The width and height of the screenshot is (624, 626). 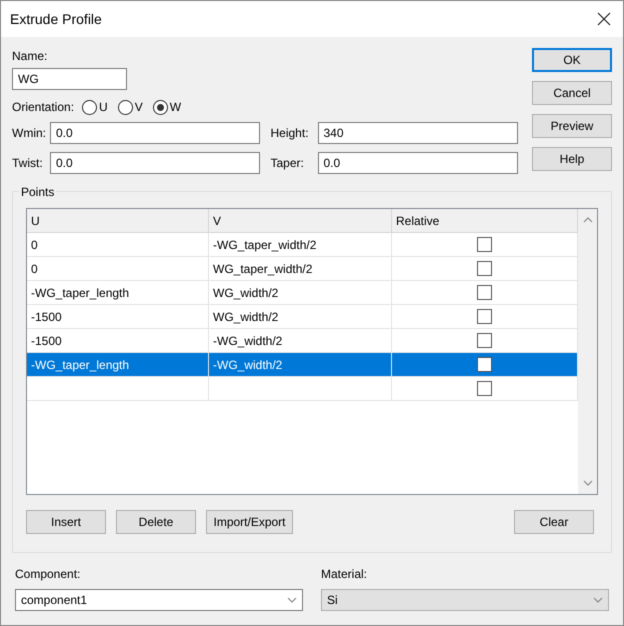 I want to click on component-dropdown: component1, so click(x=159, y=600).